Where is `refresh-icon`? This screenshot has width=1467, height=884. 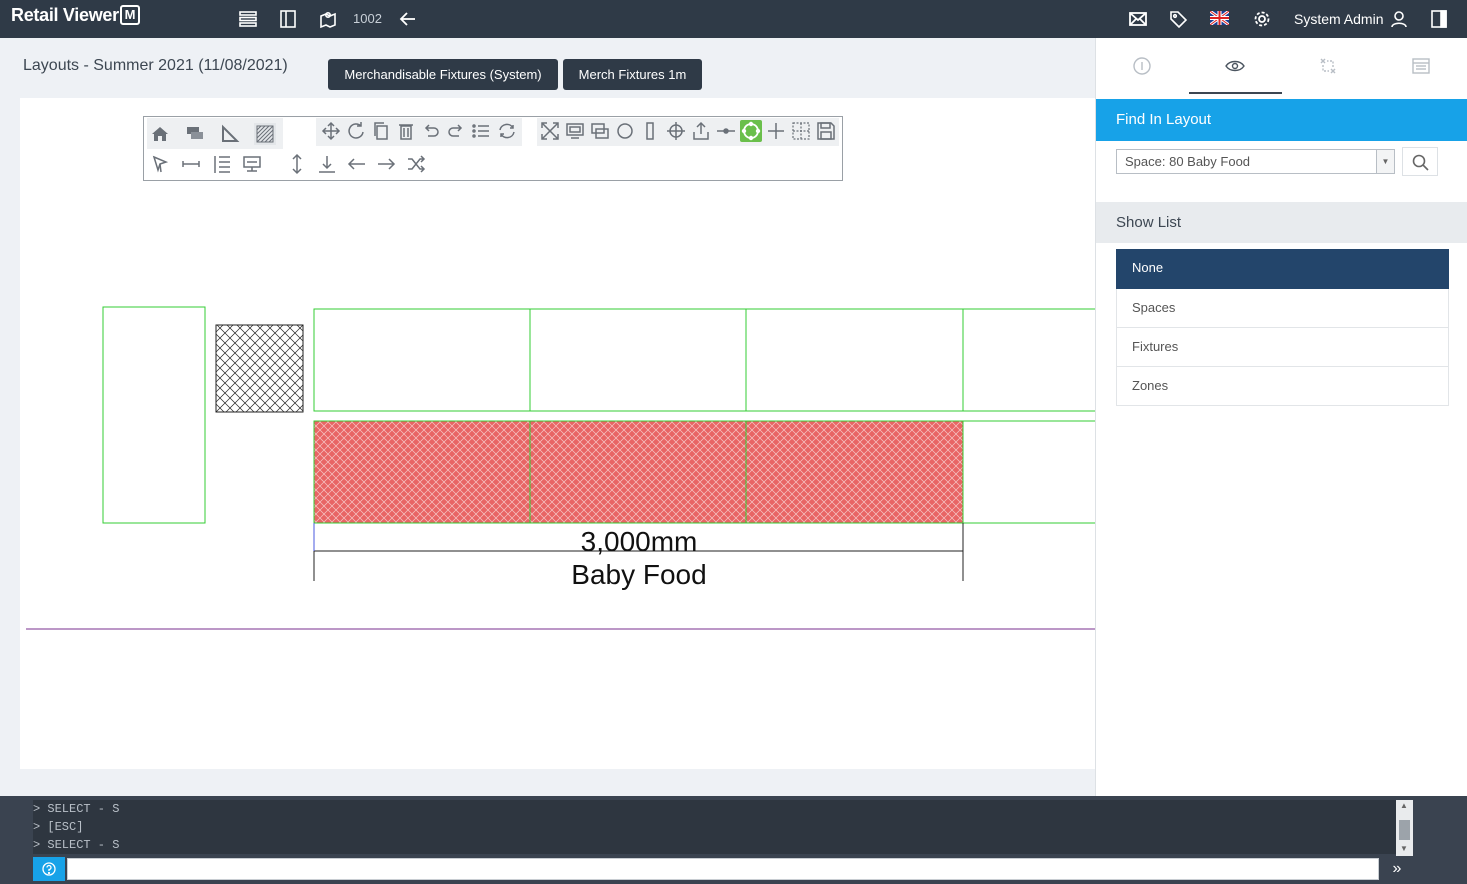
refresh-icon is located at coordinates (507, 131).